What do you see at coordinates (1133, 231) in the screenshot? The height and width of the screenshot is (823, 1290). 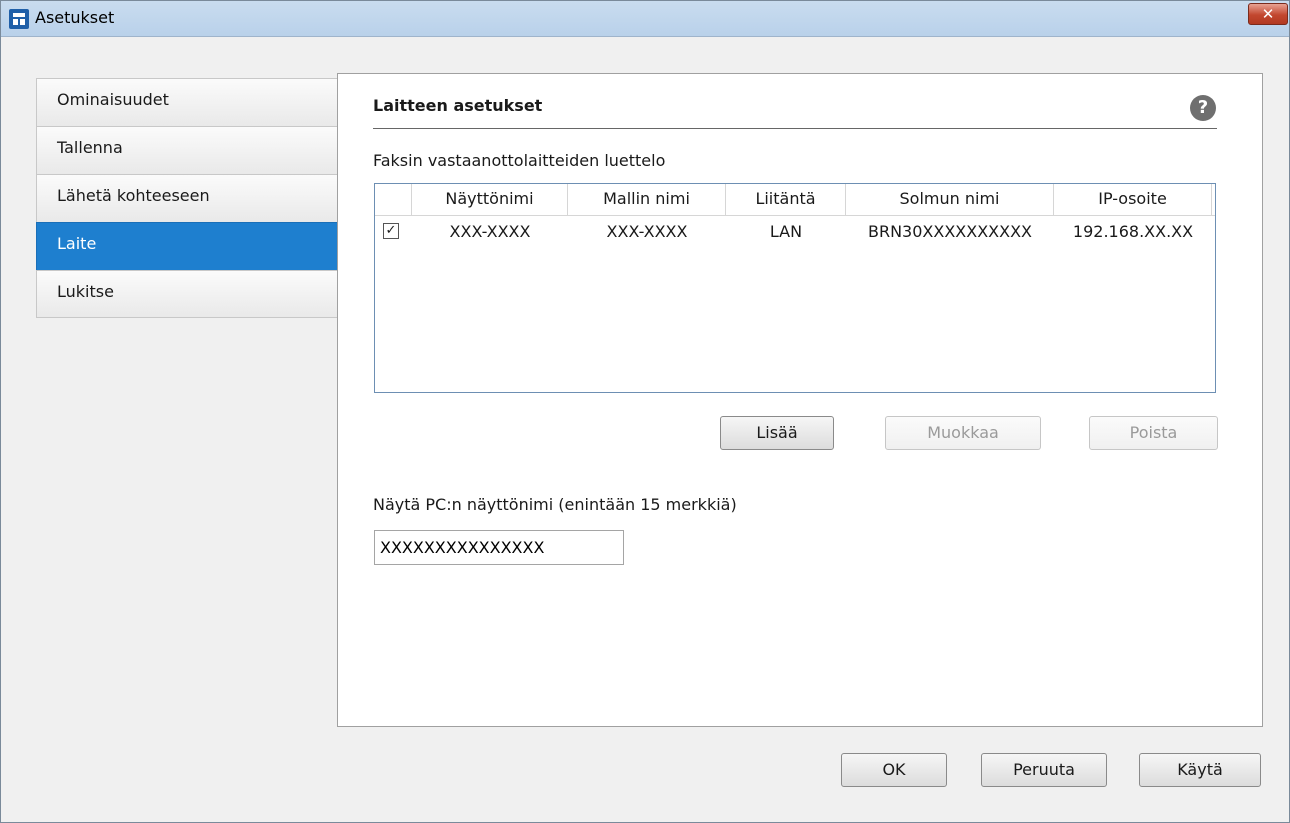 I see `cell-ip-address: 192.168.XX.XX` at bounding box center [1133, 231].